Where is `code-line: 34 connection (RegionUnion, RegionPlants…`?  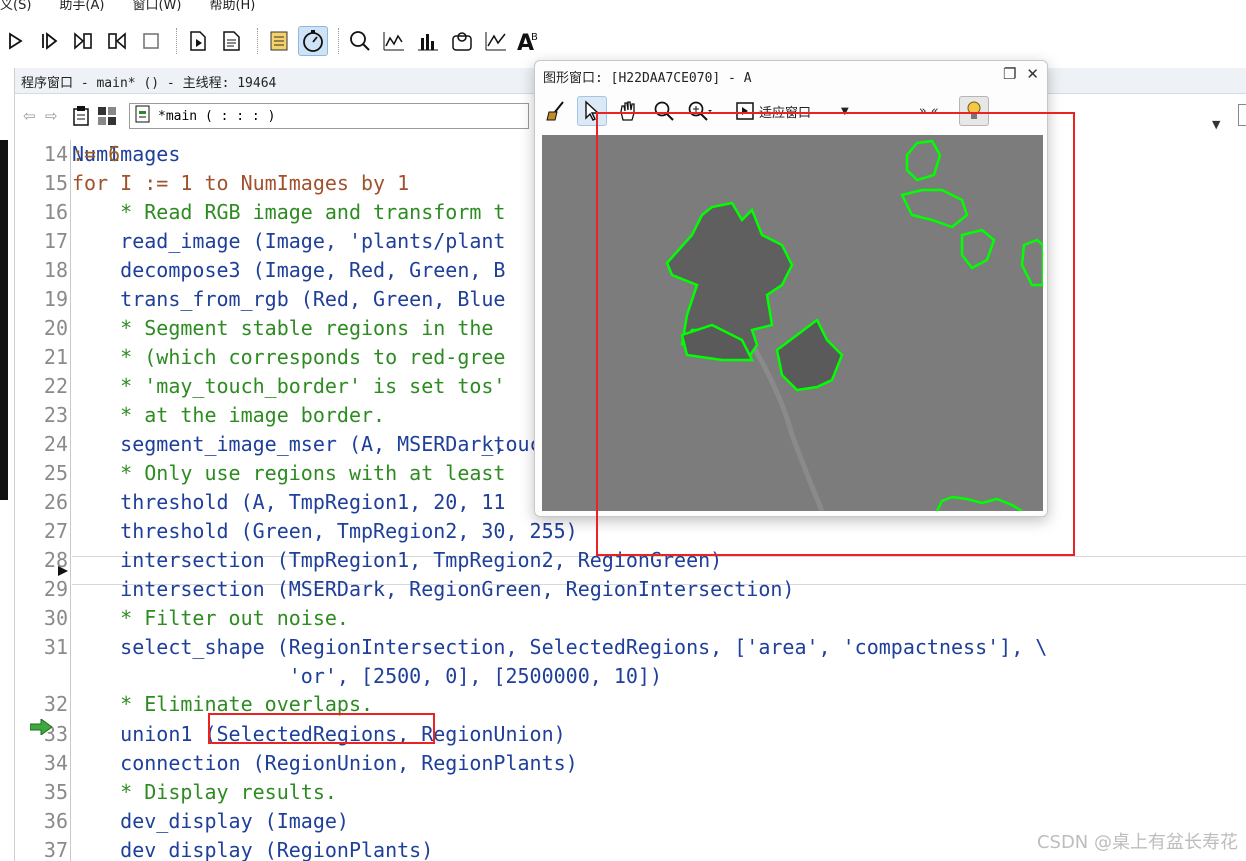 code-line: 34 connection (RegionUnion, RegionPlants… is located at coordinates (630, 763).